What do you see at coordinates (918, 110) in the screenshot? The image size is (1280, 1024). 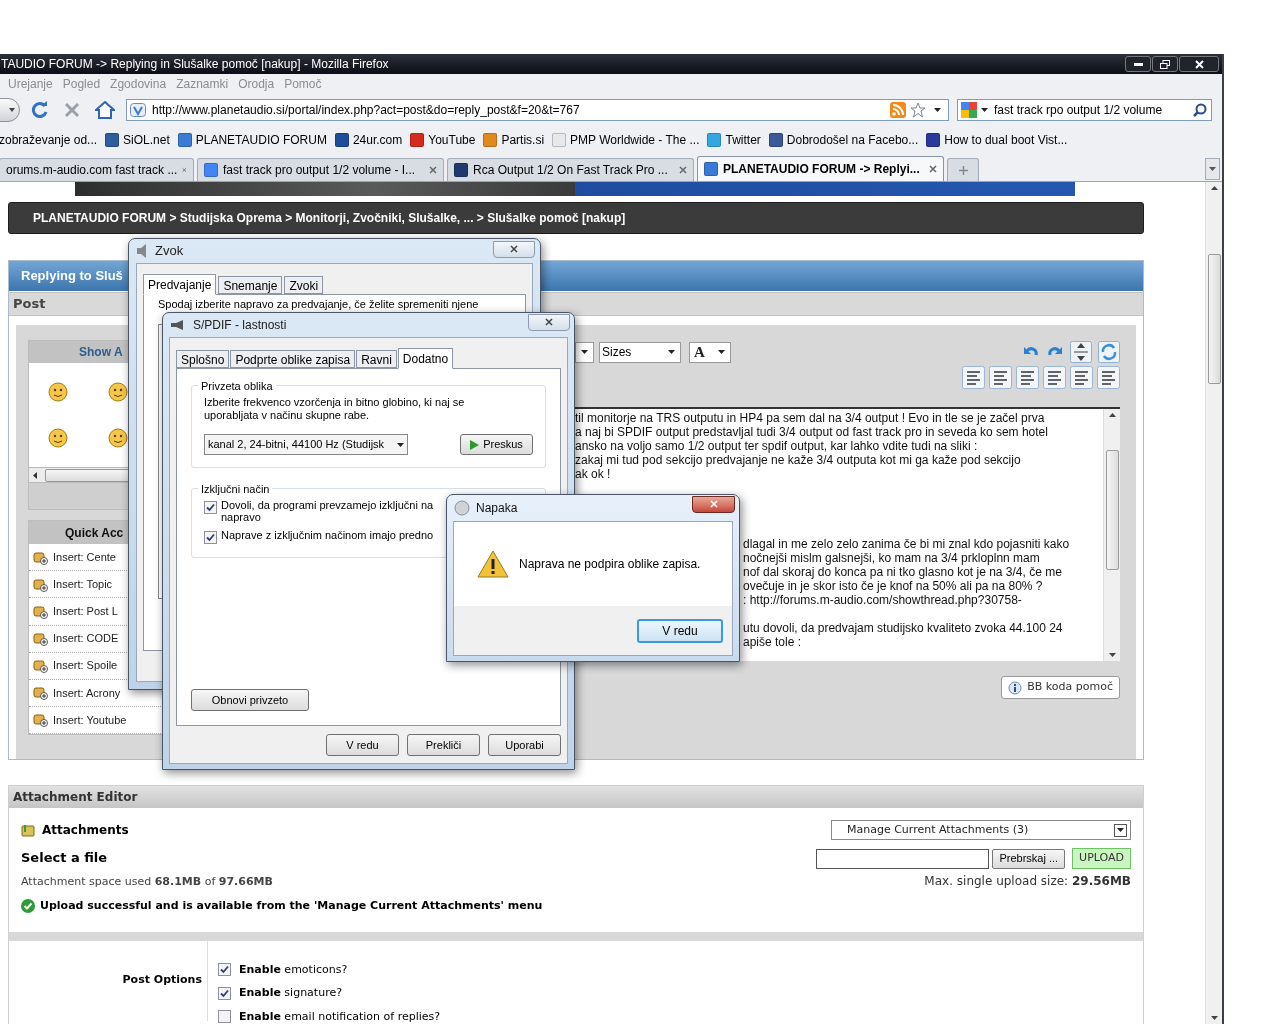 I see `star-icon` at bounding box center [918, 110].